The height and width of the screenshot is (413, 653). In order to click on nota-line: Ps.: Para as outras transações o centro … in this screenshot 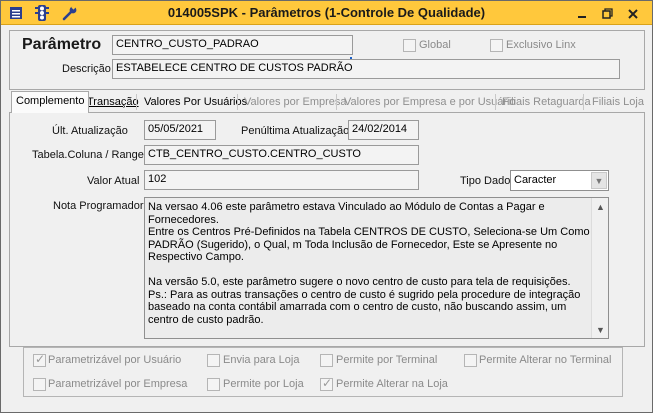, I will do `click(364, 294)`.